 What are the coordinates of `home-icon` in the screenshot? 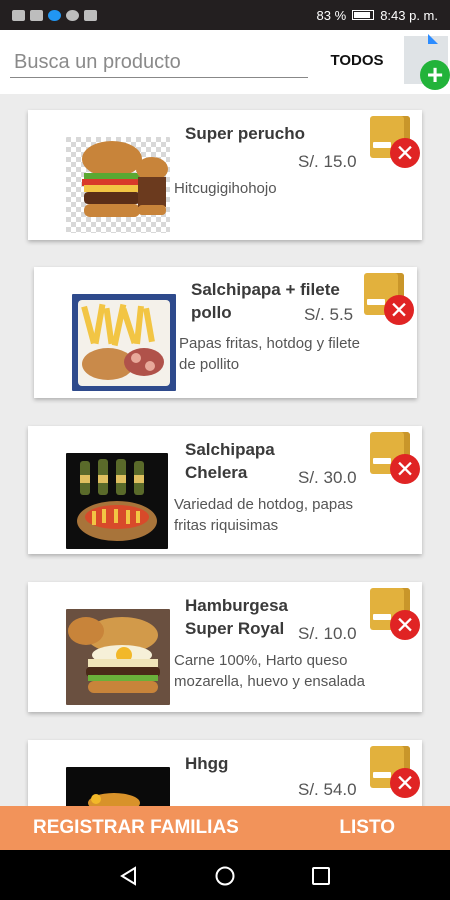 It's located at (225, 876).